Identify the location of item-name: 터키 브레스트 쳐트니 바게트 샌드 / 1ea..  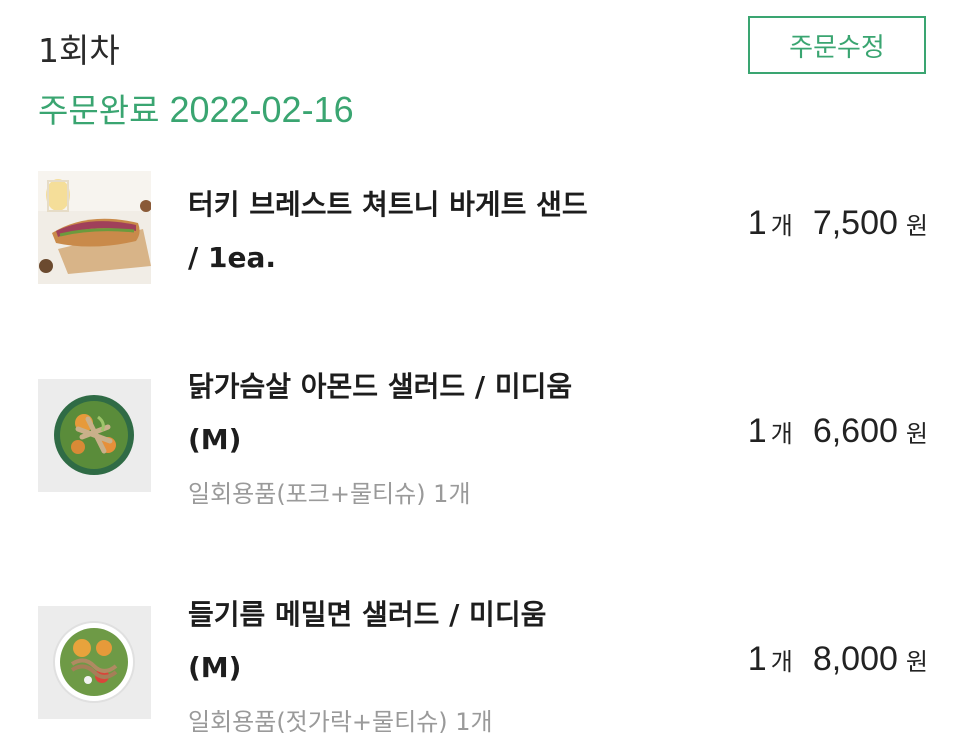
(393, 231).